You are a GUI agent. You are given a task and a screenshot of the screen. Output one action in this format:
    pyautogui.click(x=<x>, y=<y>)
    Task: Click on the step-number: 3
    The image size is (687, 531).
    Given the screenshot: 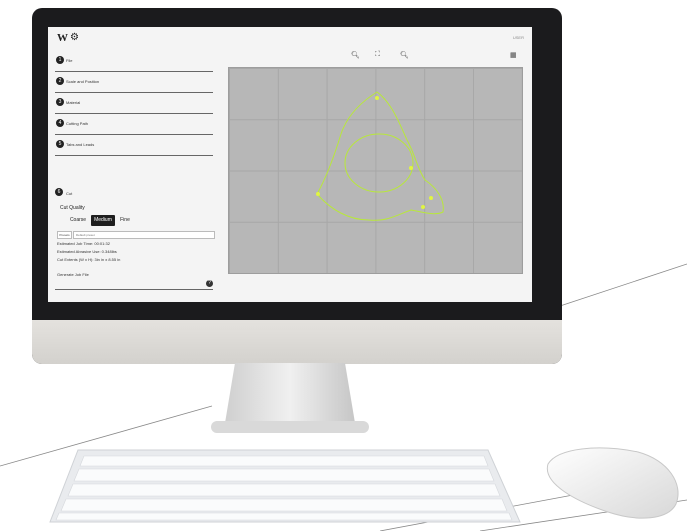 What is the action you would take?
    pyautogui.click(x=60, y=102)
    